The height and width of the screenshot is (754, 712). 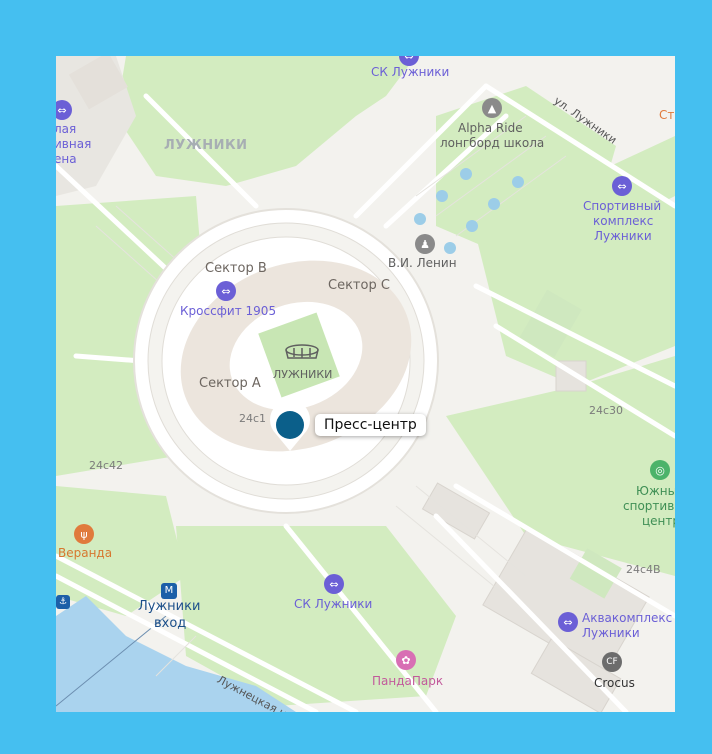 I want to click on mall-icon: CF, so click(x=612, y=662).